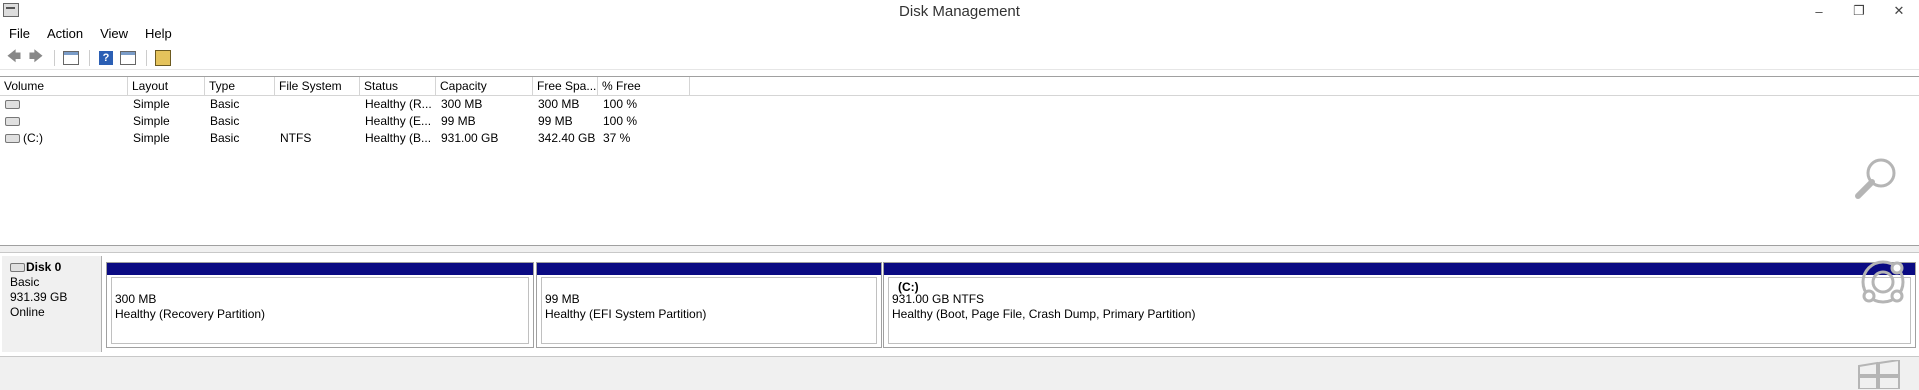  Describe the element at coordinates (398, 86) in the screenshot. I see `column-status: Status` at that location.